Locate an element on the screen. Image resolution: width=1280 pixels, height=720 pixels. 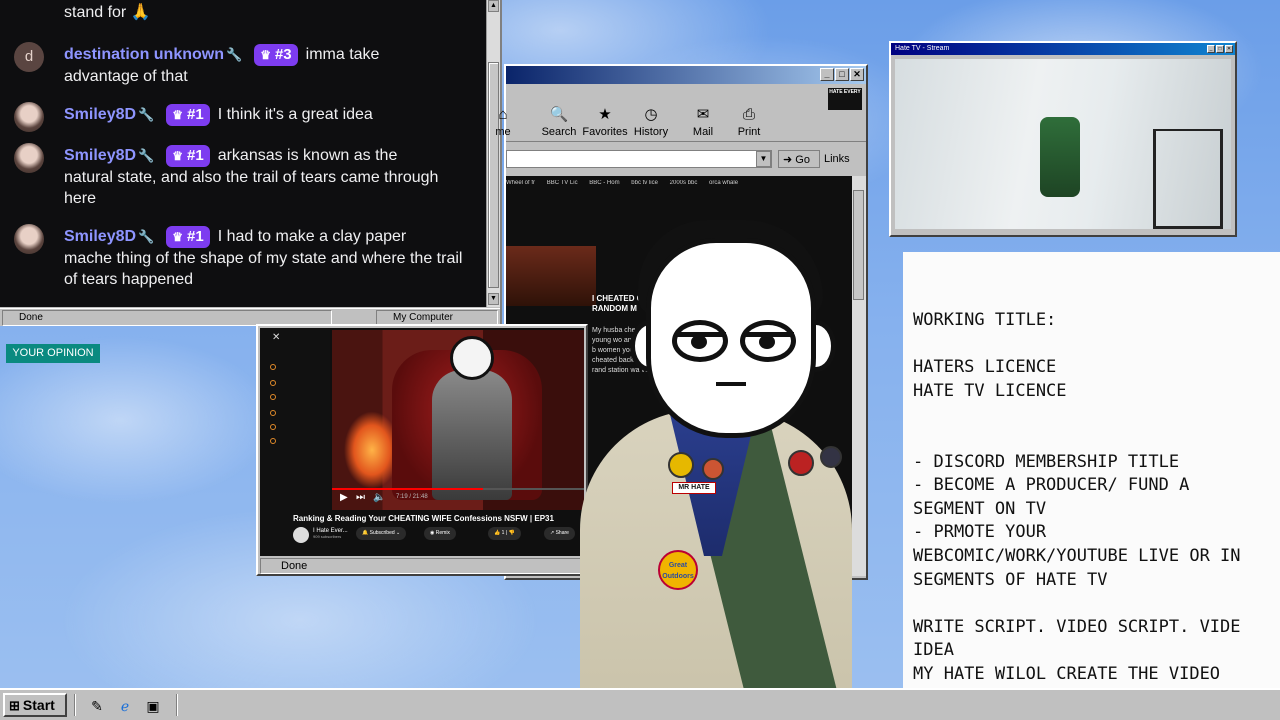
video-progress-bar is located at coordinates (458, 489).